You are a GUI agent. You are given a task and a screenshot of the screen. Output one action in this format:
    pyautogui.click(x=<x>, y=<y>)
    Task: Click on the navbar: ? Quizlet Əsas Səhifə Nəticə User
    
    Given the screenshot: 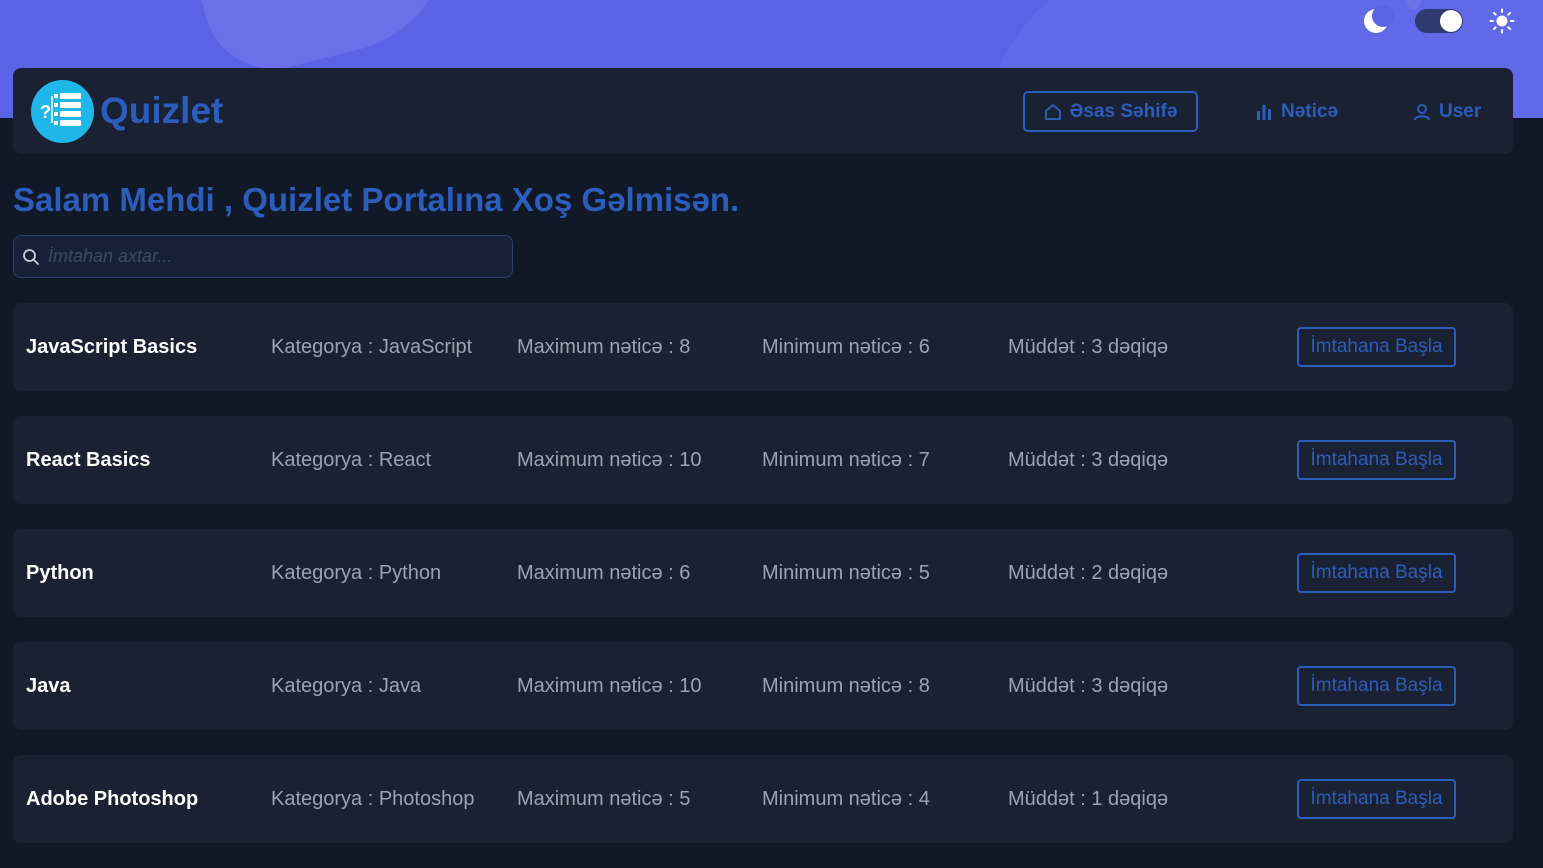 What is the action you would take?
    pyautogui.click(x=763, y=111)
    